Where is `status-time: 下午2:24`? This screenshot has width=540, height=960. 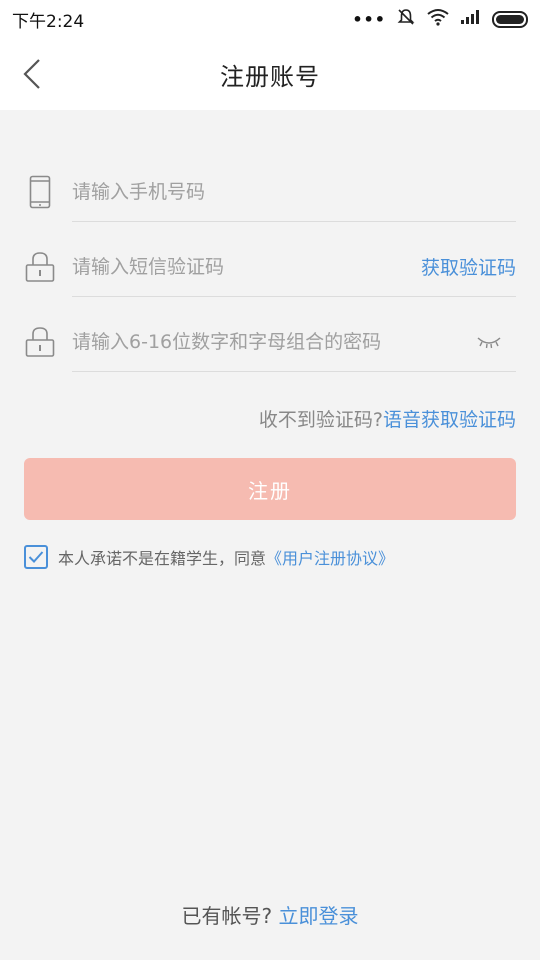
status-time: 下午2:24 is located at coordinates (48, 21).